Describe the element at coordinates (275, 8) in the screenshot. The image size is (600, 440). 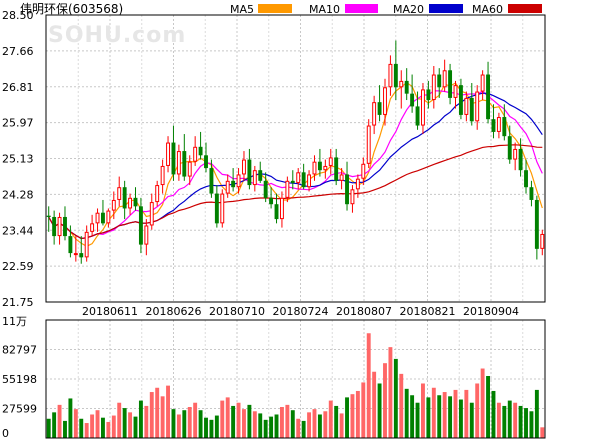
I see `legend-swatch-ma5` at that location.